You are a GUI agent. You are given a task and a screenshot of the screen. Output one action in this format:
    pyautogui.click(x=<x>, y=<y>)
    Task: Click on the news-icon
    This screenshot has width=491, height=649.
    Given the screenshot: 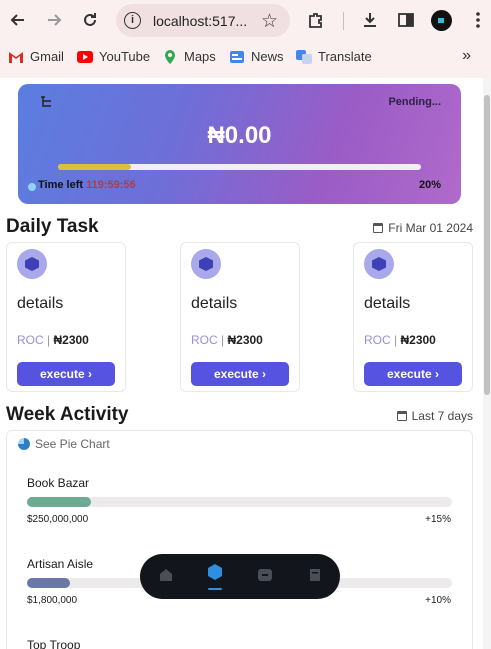 What is the action you would take?
    pyautogui.click(x=237, y=57)
    